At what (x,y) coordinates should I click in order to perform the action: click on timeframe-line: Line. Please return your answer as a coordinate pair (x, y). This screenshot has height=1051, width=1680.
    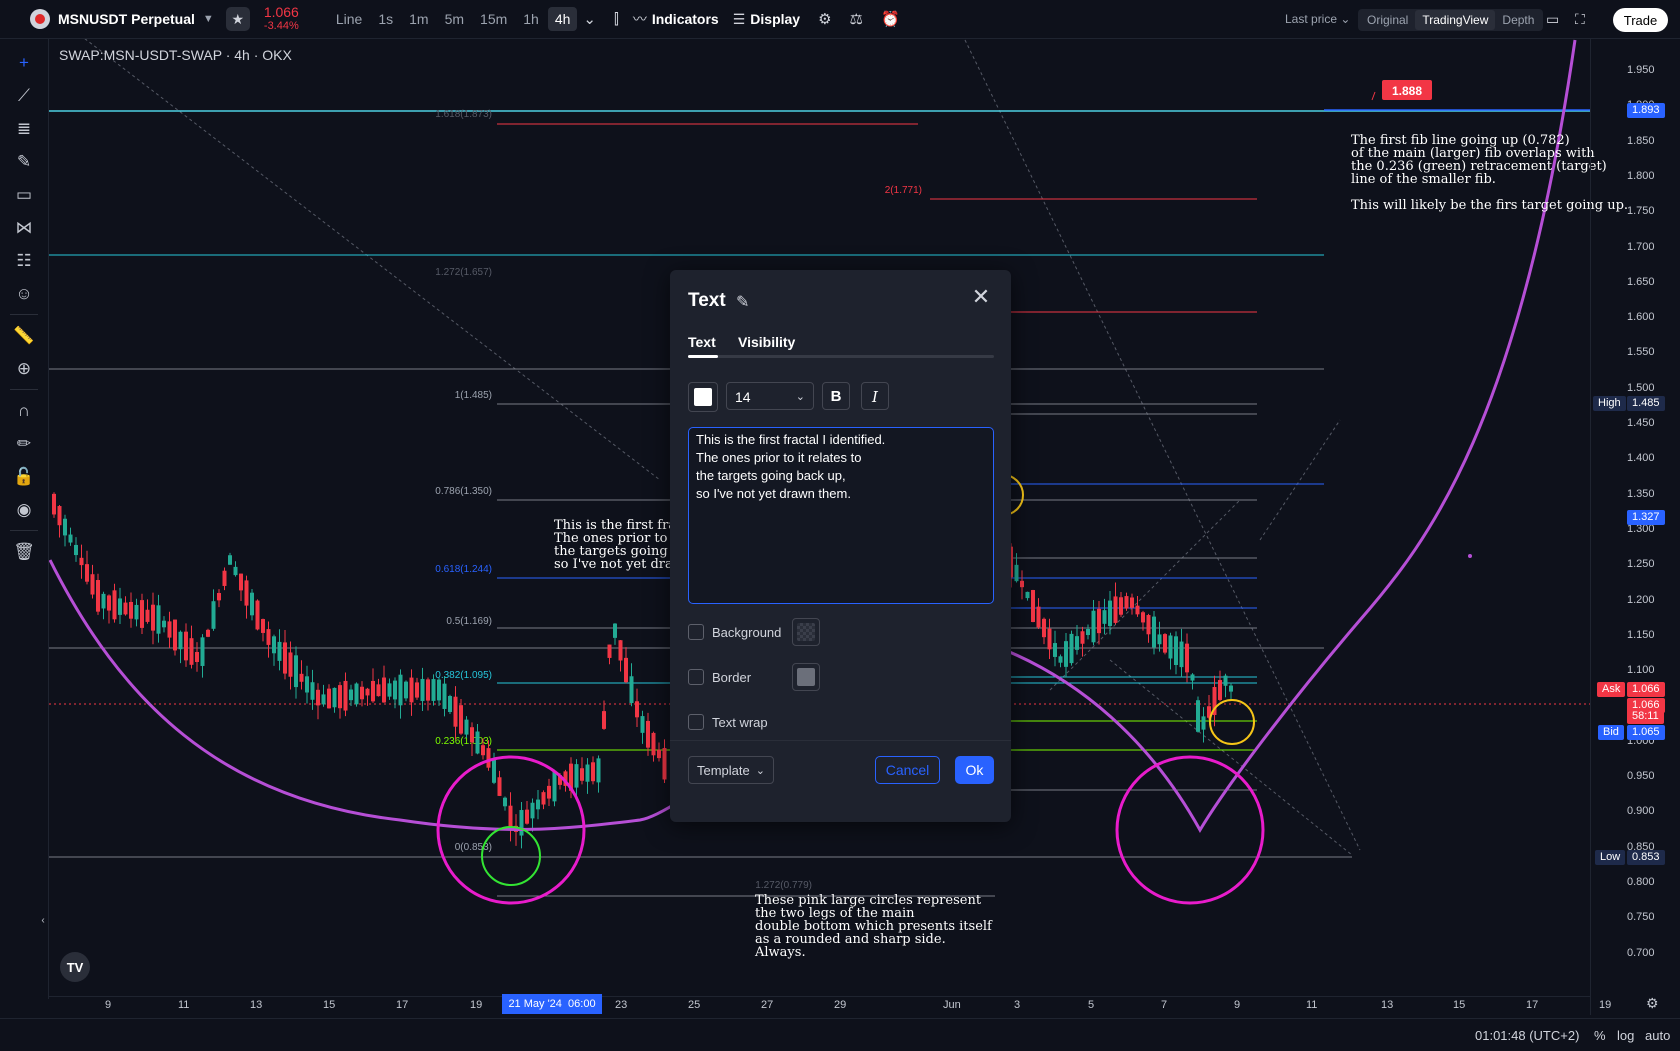
    Looking at the image, I should click on (349, 19).